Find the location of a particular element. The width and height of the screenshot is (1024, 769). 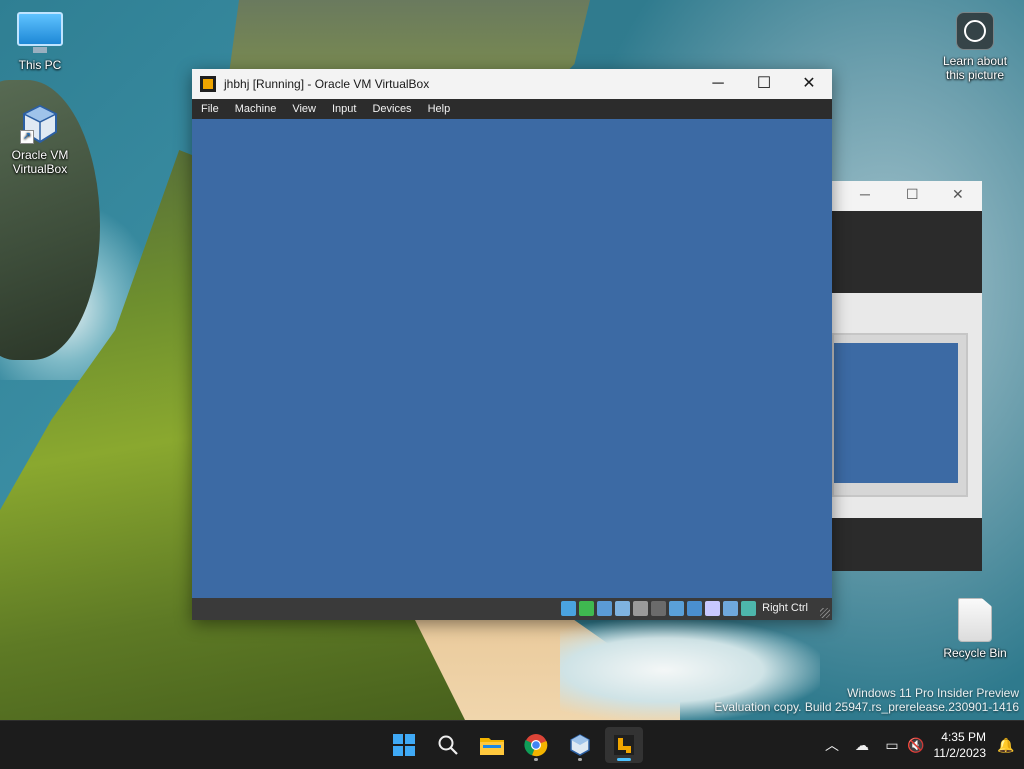

menu-devices: Devices is located at coordinates (391, 109).